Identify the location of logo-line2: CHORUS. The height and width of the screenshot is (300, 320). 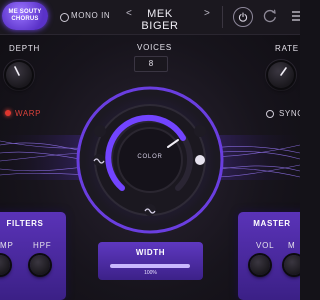
(25, 19).